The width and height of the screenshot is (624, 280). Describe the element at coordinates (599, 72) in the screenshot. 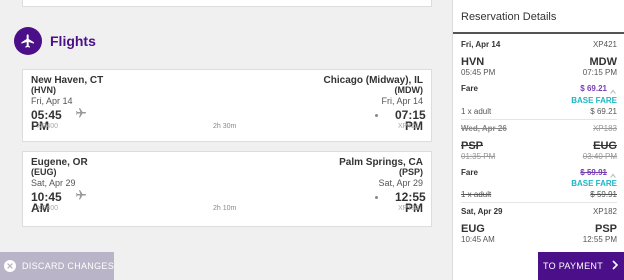

I see `segment-arrival-time: 07:15 PM` at that location.